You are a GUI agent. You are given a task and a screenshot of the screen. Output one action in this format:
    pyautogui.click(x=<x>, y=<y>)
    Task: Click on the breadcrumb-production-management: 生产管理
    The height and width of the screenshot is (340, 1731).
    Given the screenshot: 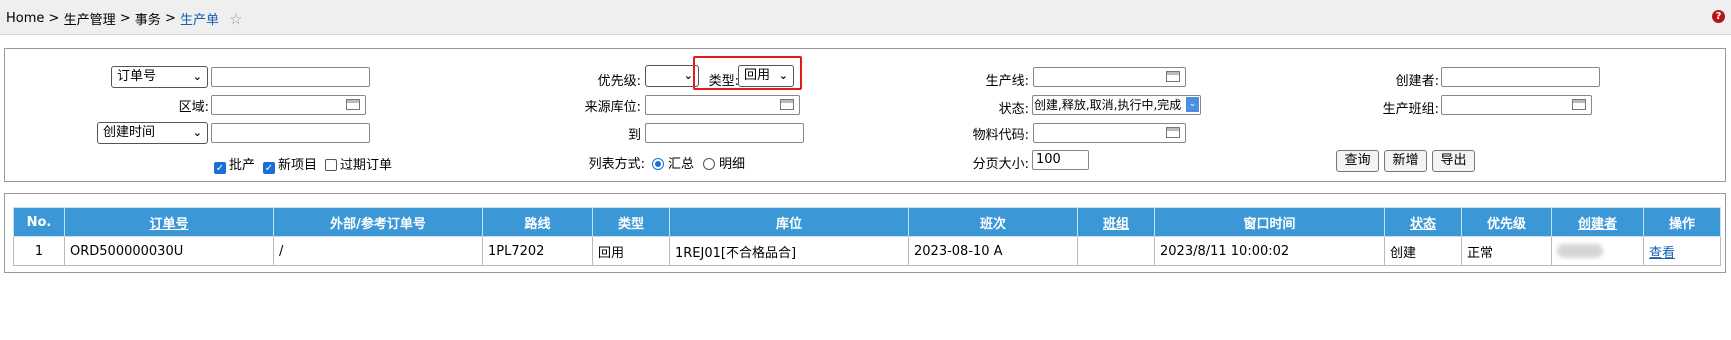 What is the action you would take?
    pyautogui.click(x=90, y=20)
    